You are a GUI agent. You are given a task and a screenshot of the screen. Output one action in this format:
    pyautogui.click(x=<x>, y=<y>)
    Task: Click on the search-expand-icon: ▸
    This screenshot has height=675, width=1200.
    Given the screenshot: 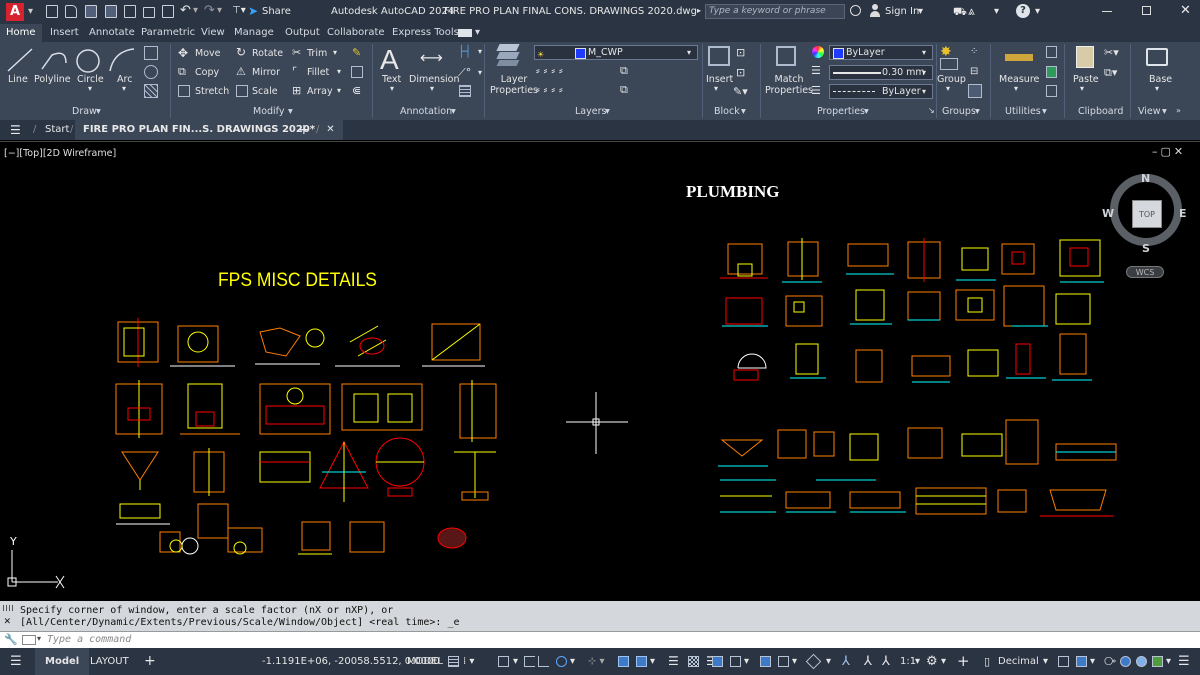 What is the action you would take?
    pyautogui.click(x=699, y=10)
    